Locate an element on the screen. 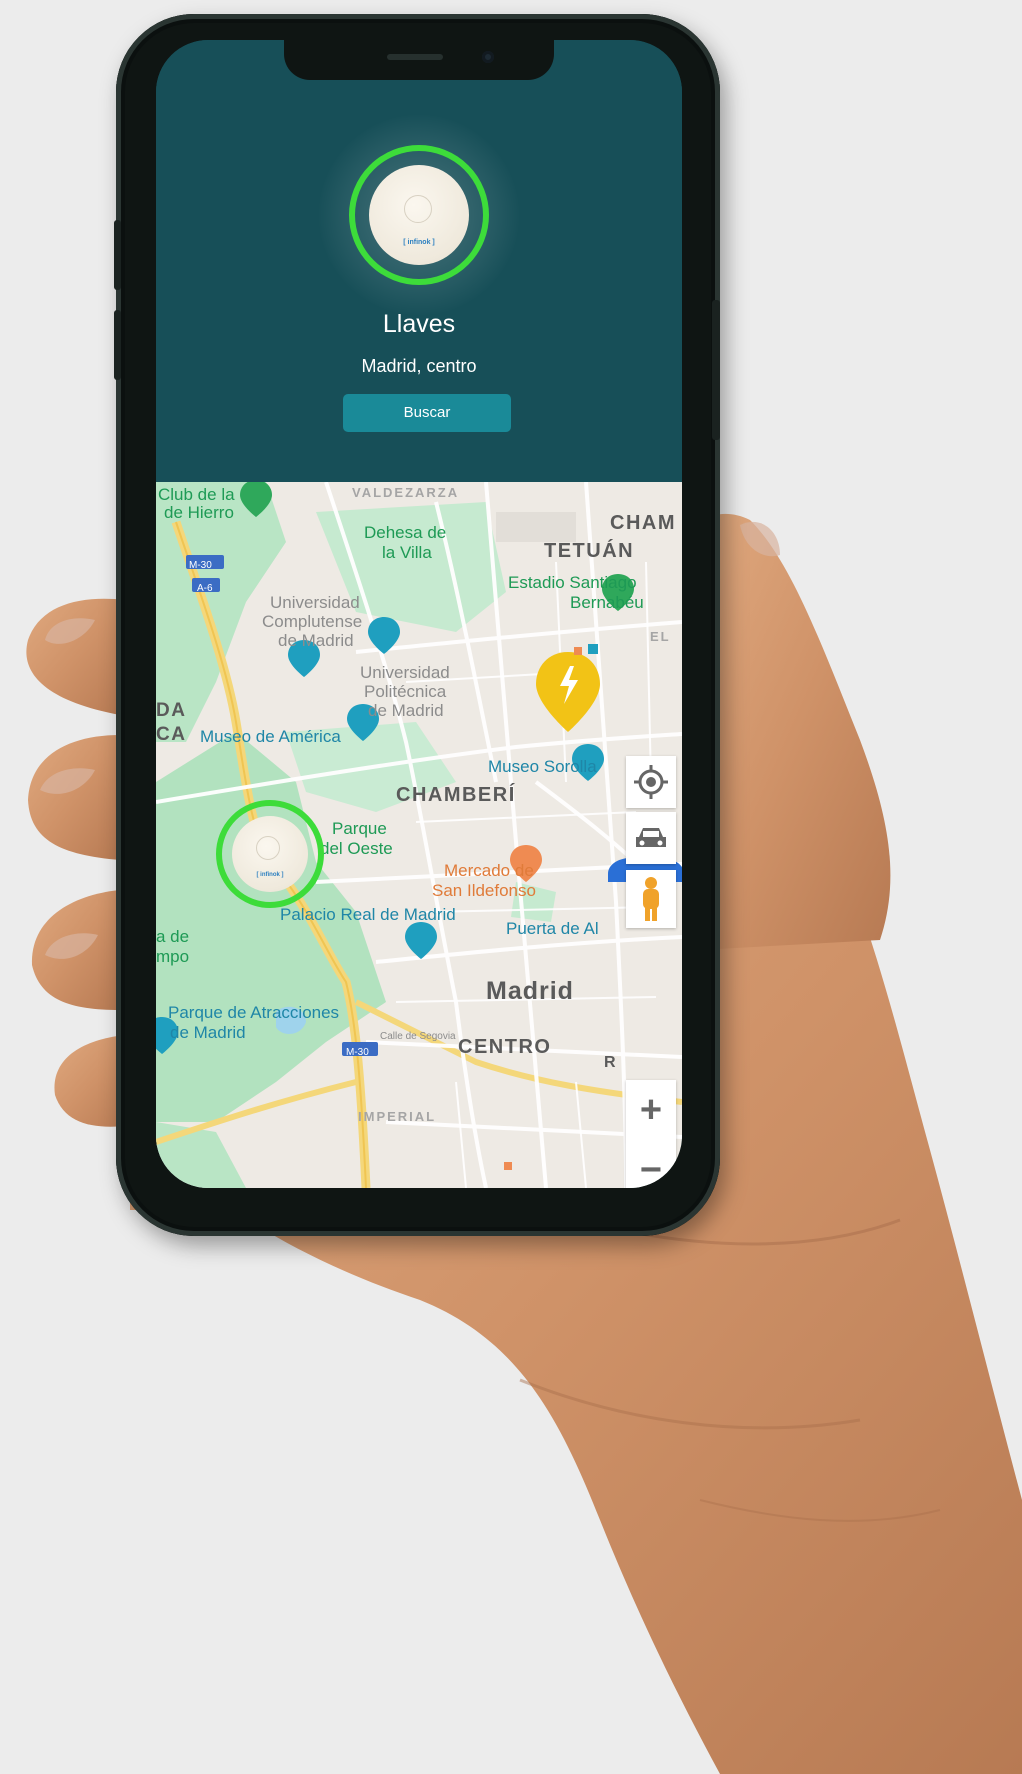  camera is located at coordinates (488, 57).